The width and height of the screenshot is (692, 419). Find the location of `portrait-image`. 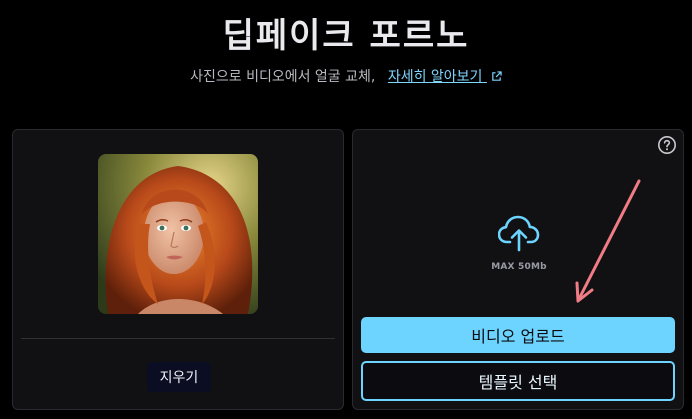

portrait-image is located at coordinates (178, 234).